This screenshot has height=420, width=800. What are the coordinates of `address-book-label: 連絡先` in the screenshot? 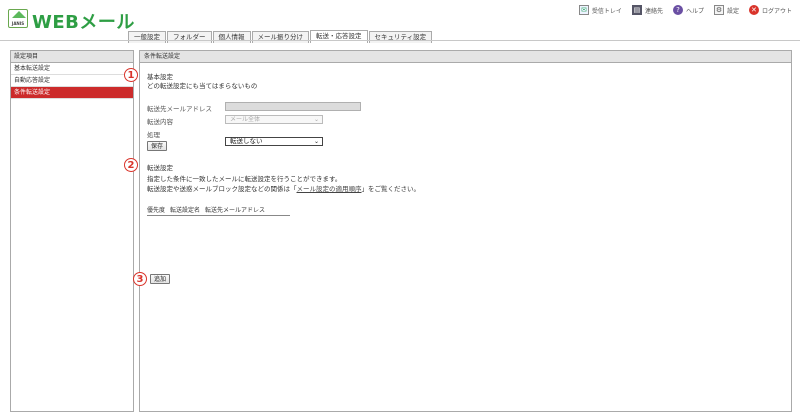 It's located at (653, 11).